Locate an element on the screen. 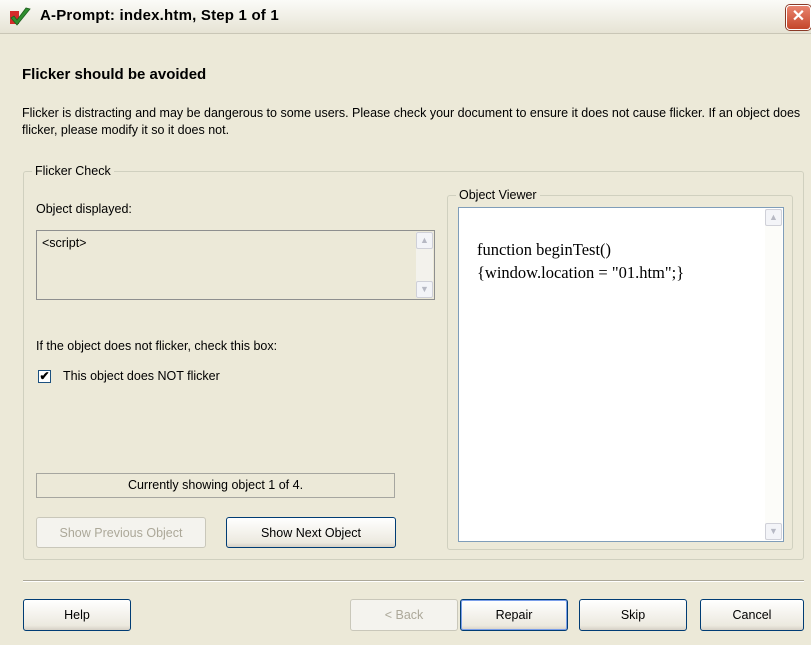 This screenshot has width=811, height=645. no-flicker-checkbox-label: This object does NOT flicker is located at coordinates (141, 376).